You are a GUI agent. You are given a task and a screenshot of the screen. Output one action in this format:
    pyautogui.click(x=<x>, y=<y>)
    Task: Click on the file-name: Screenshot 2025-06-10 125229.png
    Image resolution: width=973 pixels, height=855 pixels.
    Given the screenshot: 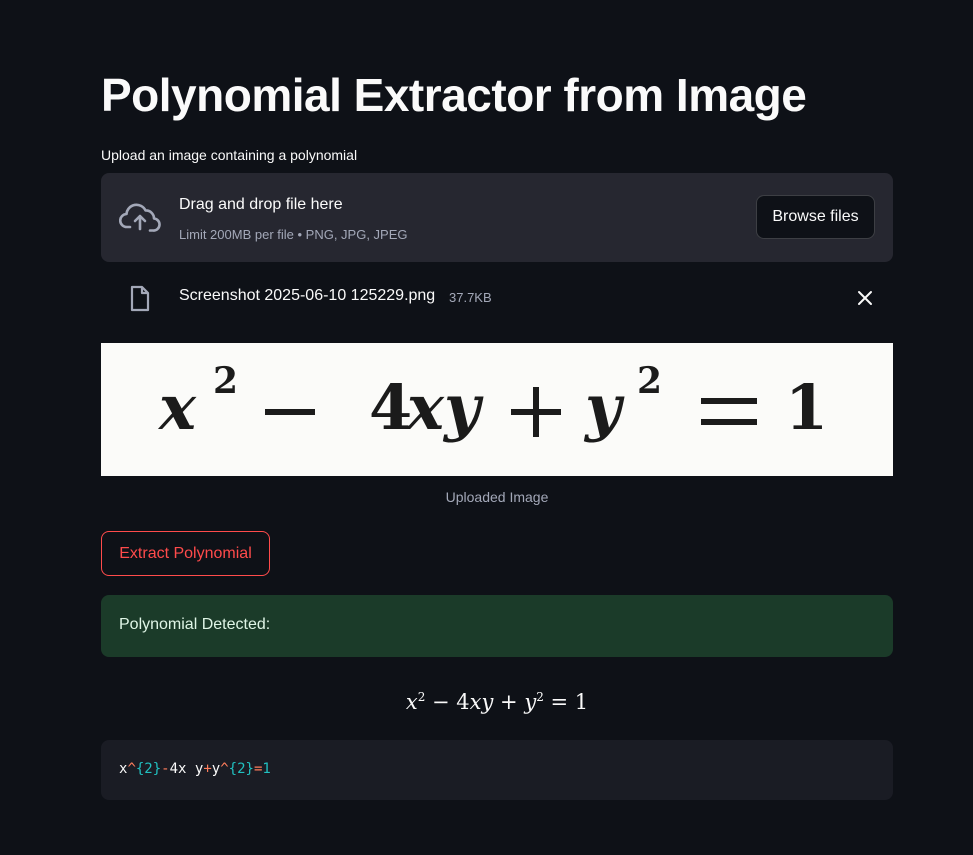 What is the action you would take?
    pyautogui.click(x=307, y=295)
    